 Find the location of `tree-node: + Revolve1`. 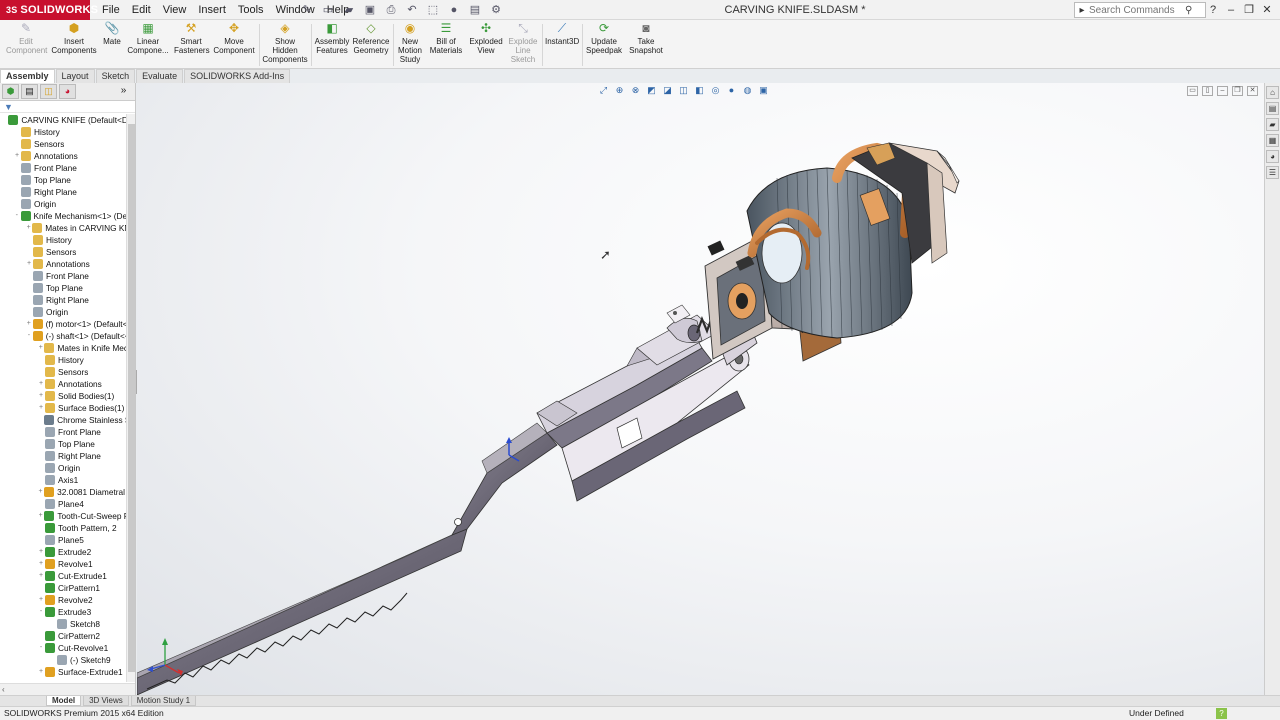

tree-node: + Revolve1 is located at coordinates (63, 564).